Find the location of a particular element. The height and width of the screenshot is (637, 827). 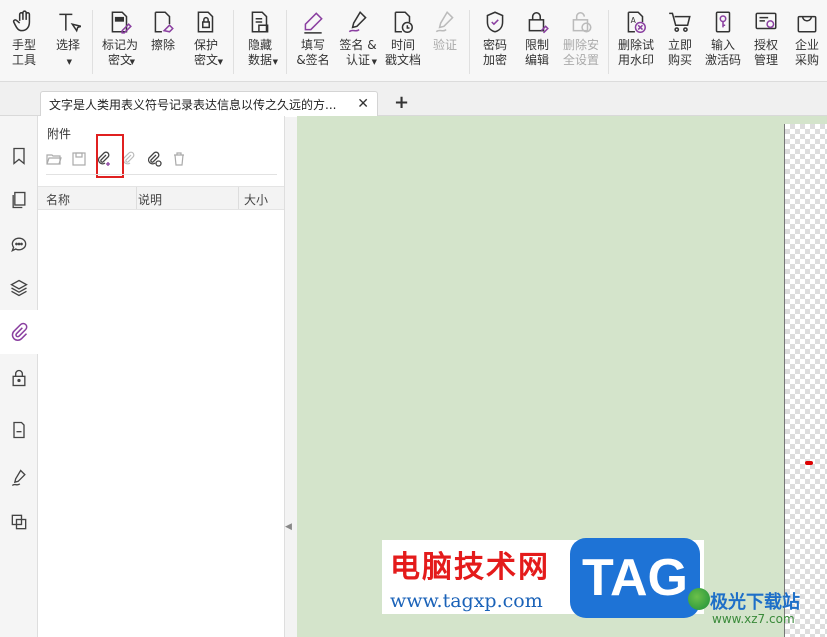

column-header-name: 名称 is located at coordinates (58, 199).